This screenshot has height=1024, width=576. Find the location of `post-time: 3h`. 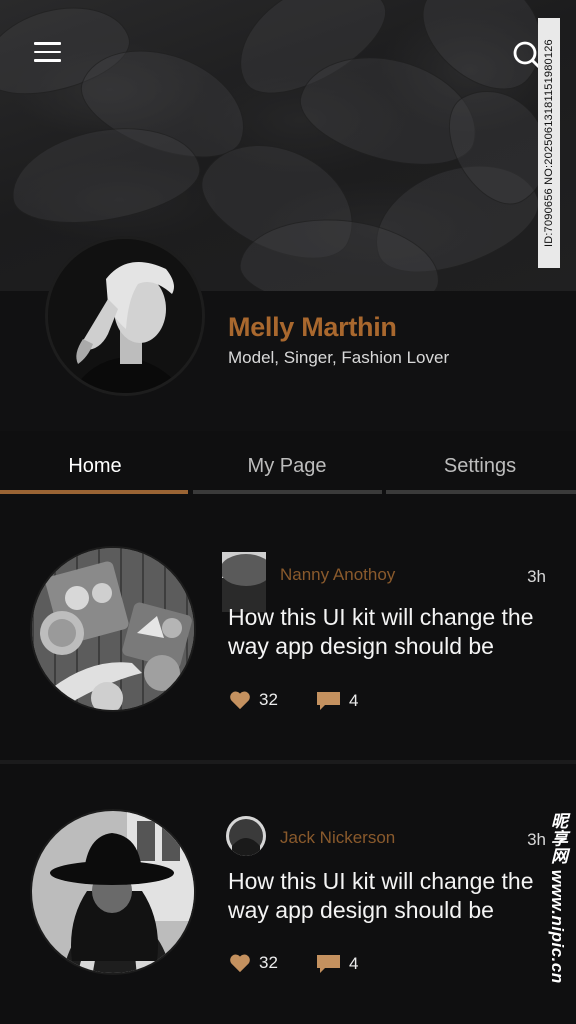

post-time: 3h is located at coordinates (536, 576).